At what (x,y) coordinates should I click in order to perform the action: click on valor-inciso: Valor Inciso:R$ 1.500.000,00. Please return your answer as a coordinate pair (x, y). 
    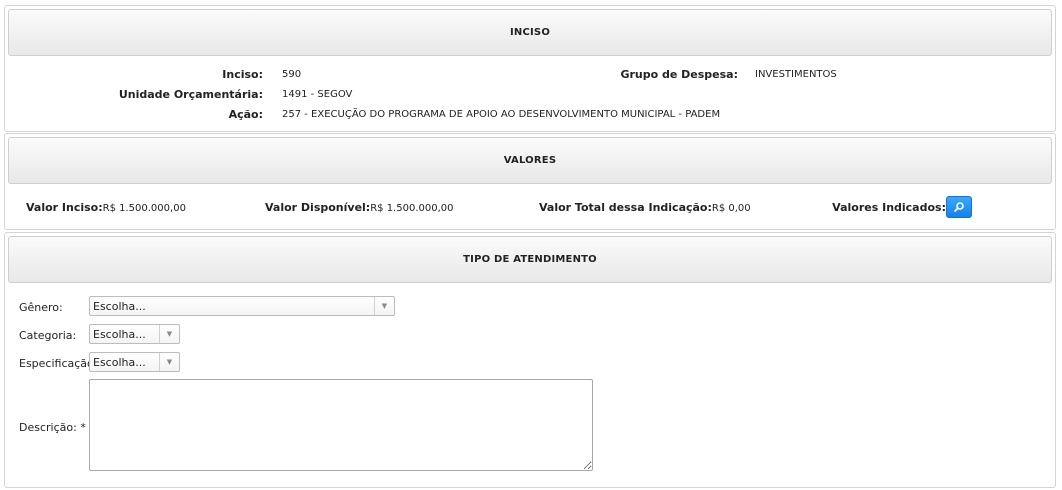
    Looking at the image, I should click on (106, 207).